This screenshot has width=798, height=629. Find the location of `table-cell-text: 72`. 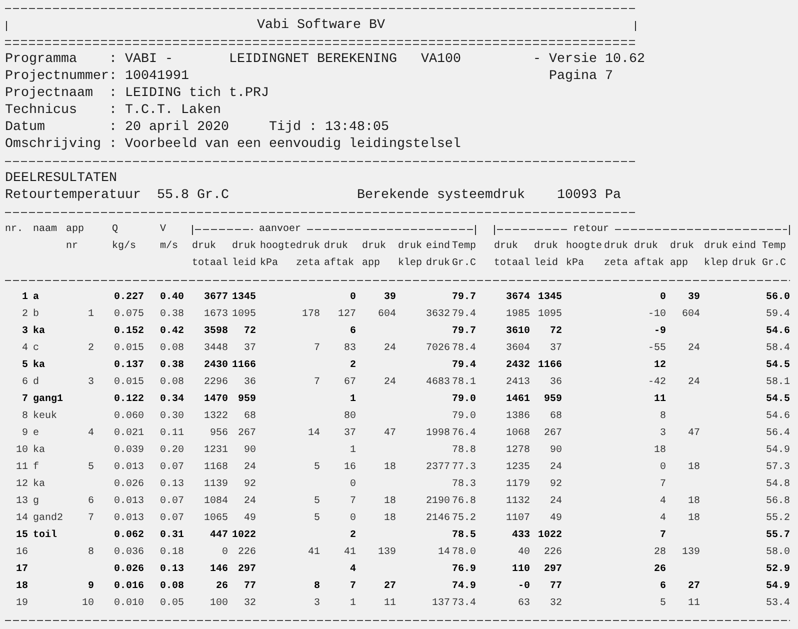

table-cell-text: 72 is located at coordinates (250, 332).